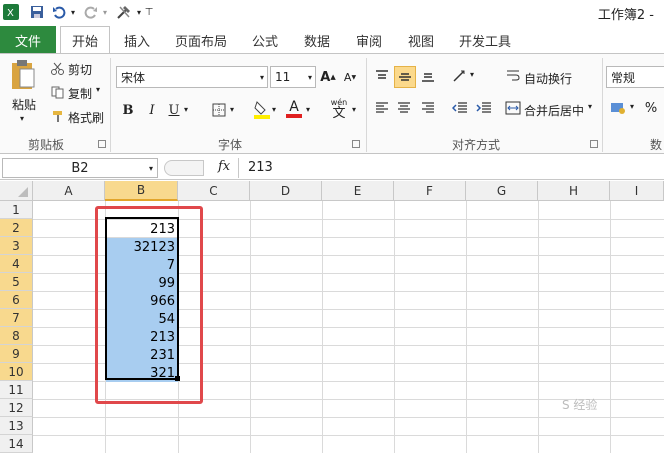 This screenshot has height=453, width=664. Describe the element at coordinates (16, 264) in the screenshot. I see `row-header-4: 4` at that location.